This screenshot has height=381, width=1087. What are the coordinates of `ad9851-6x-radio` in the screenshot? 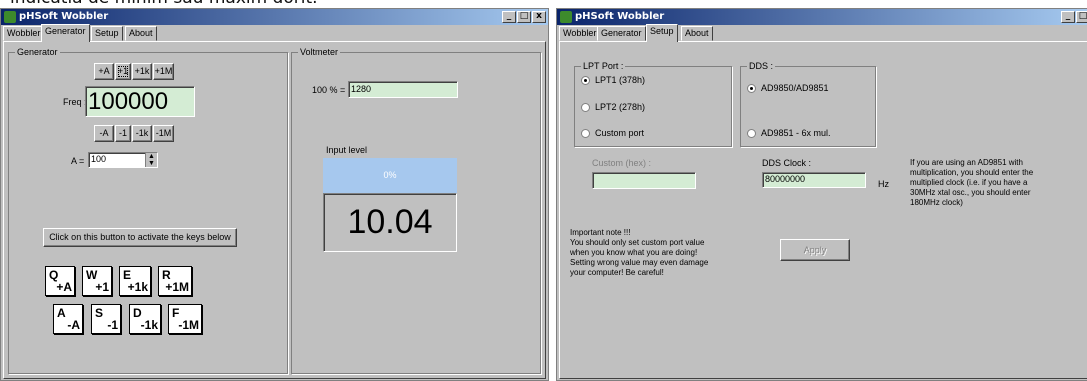 It's located at (751, 133).